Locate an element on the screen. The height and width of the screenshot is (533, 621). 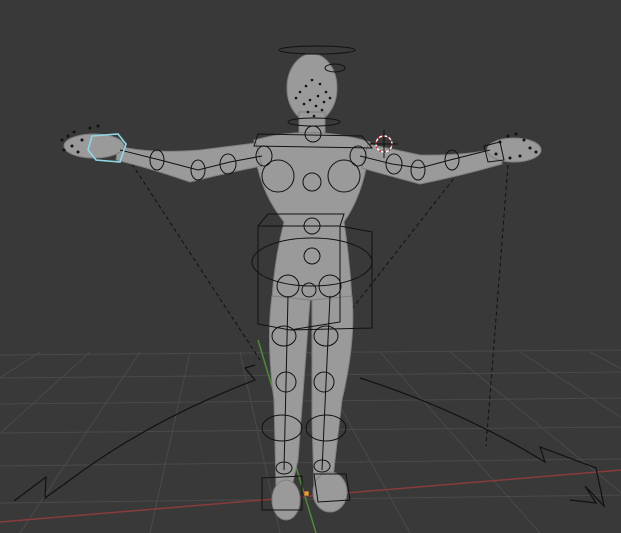
mesh-right-arm is located at coordinates (432, 164).